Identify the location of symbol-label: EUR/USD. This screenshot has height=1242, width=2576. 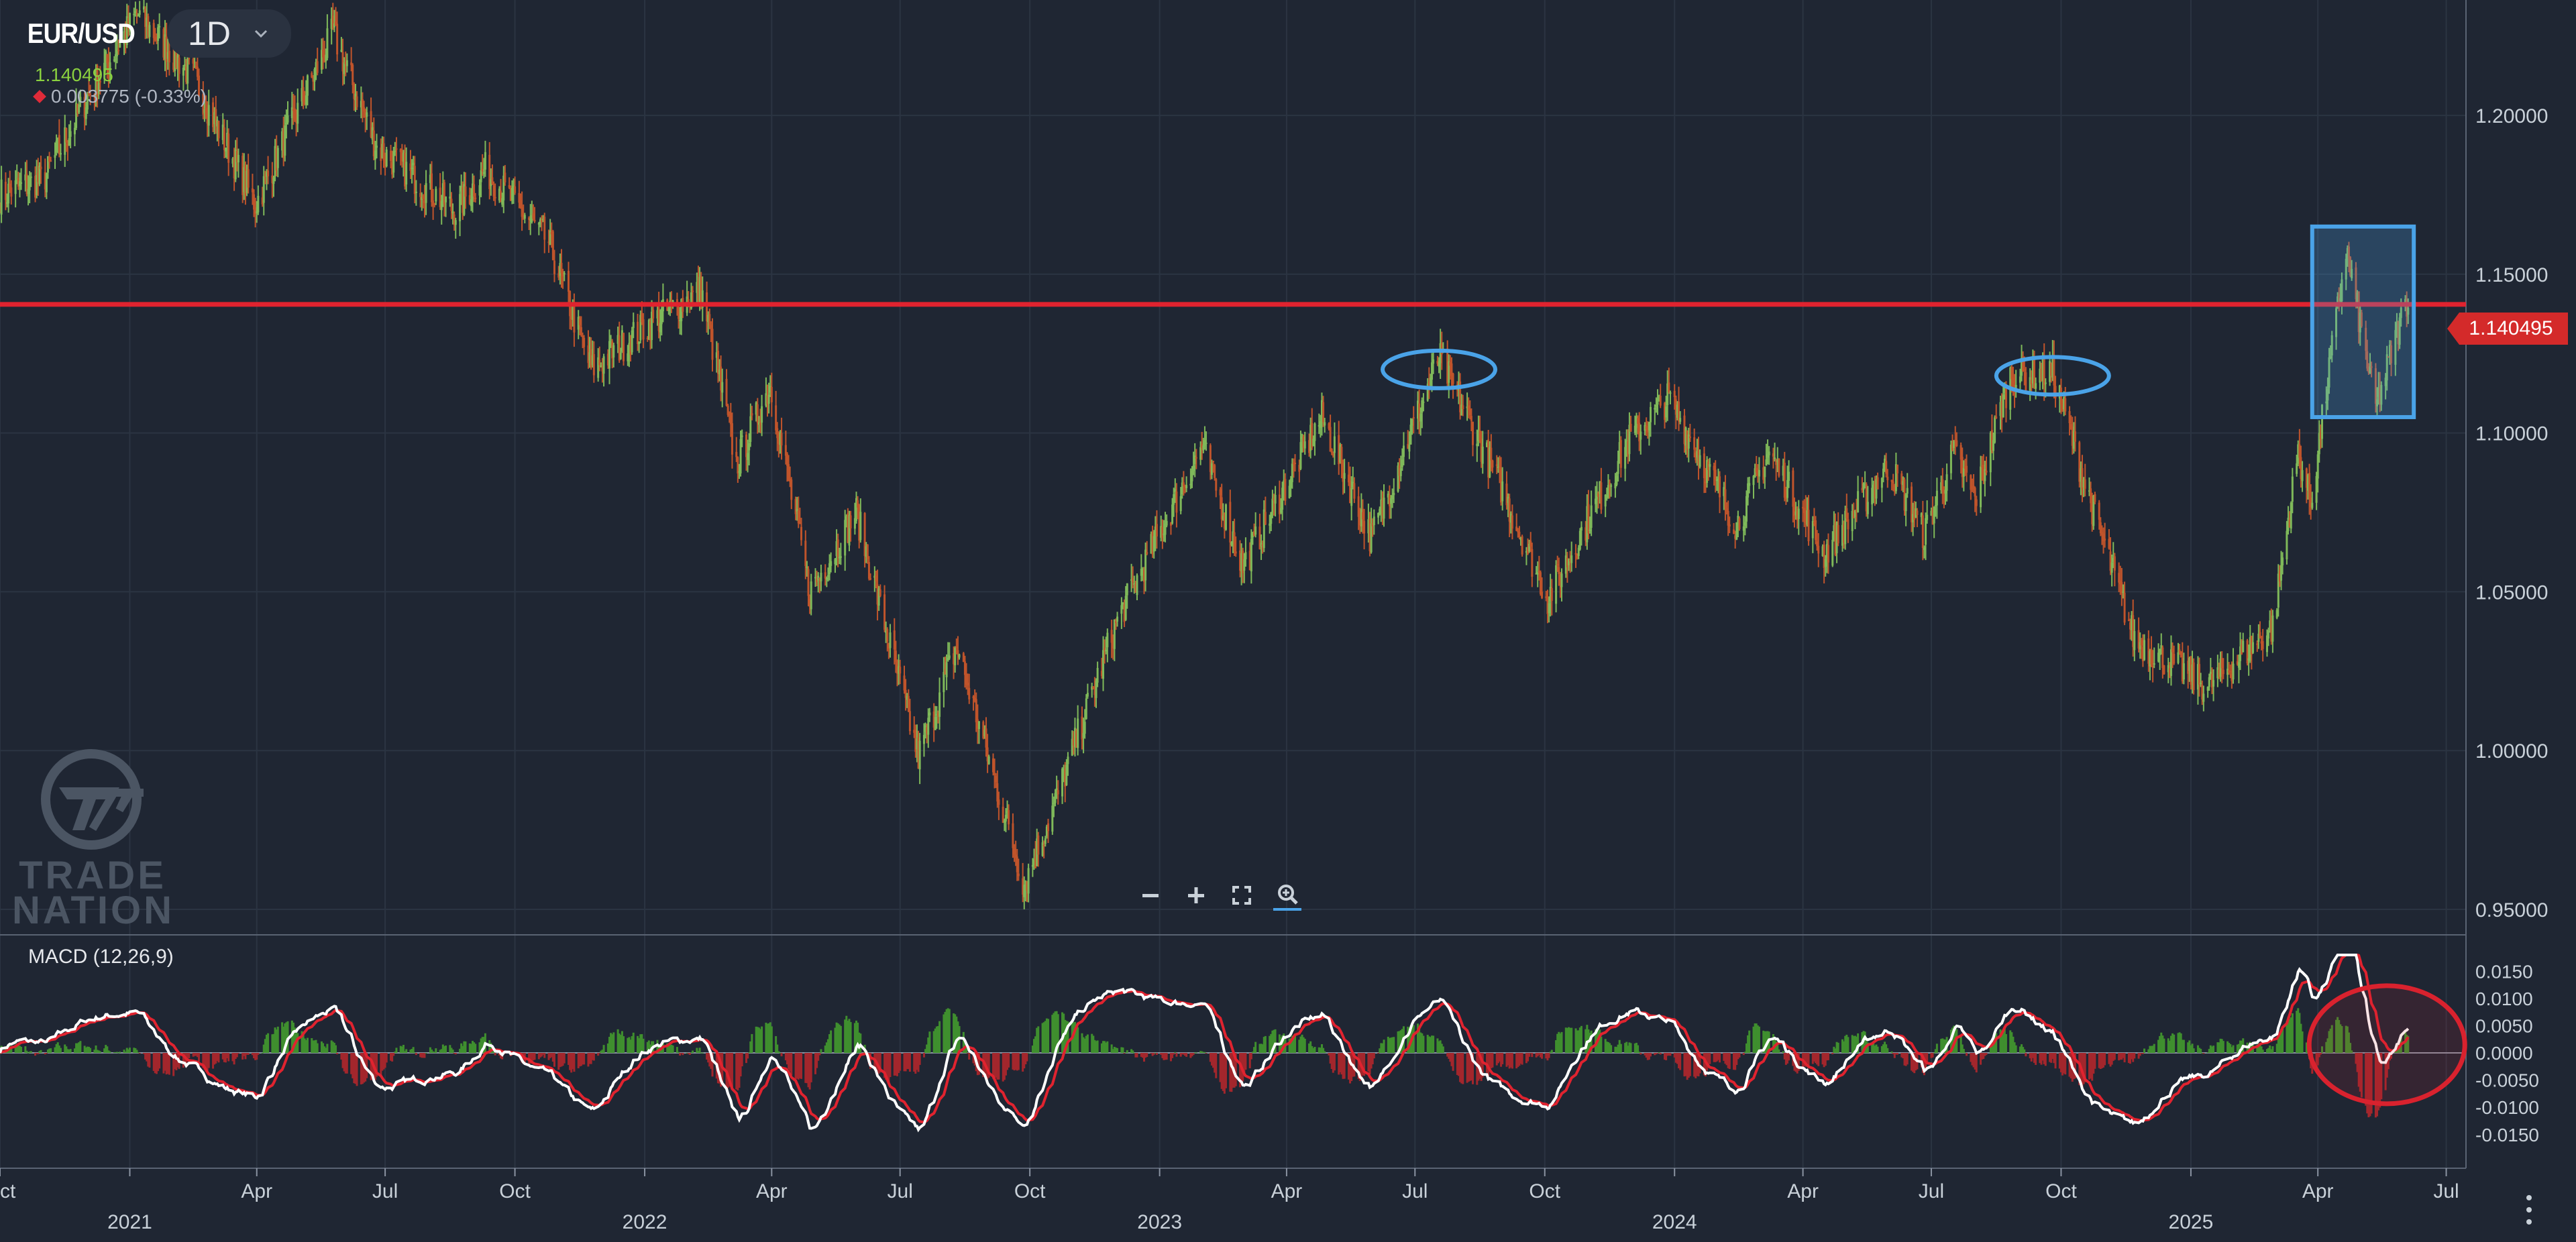
(81, 33).